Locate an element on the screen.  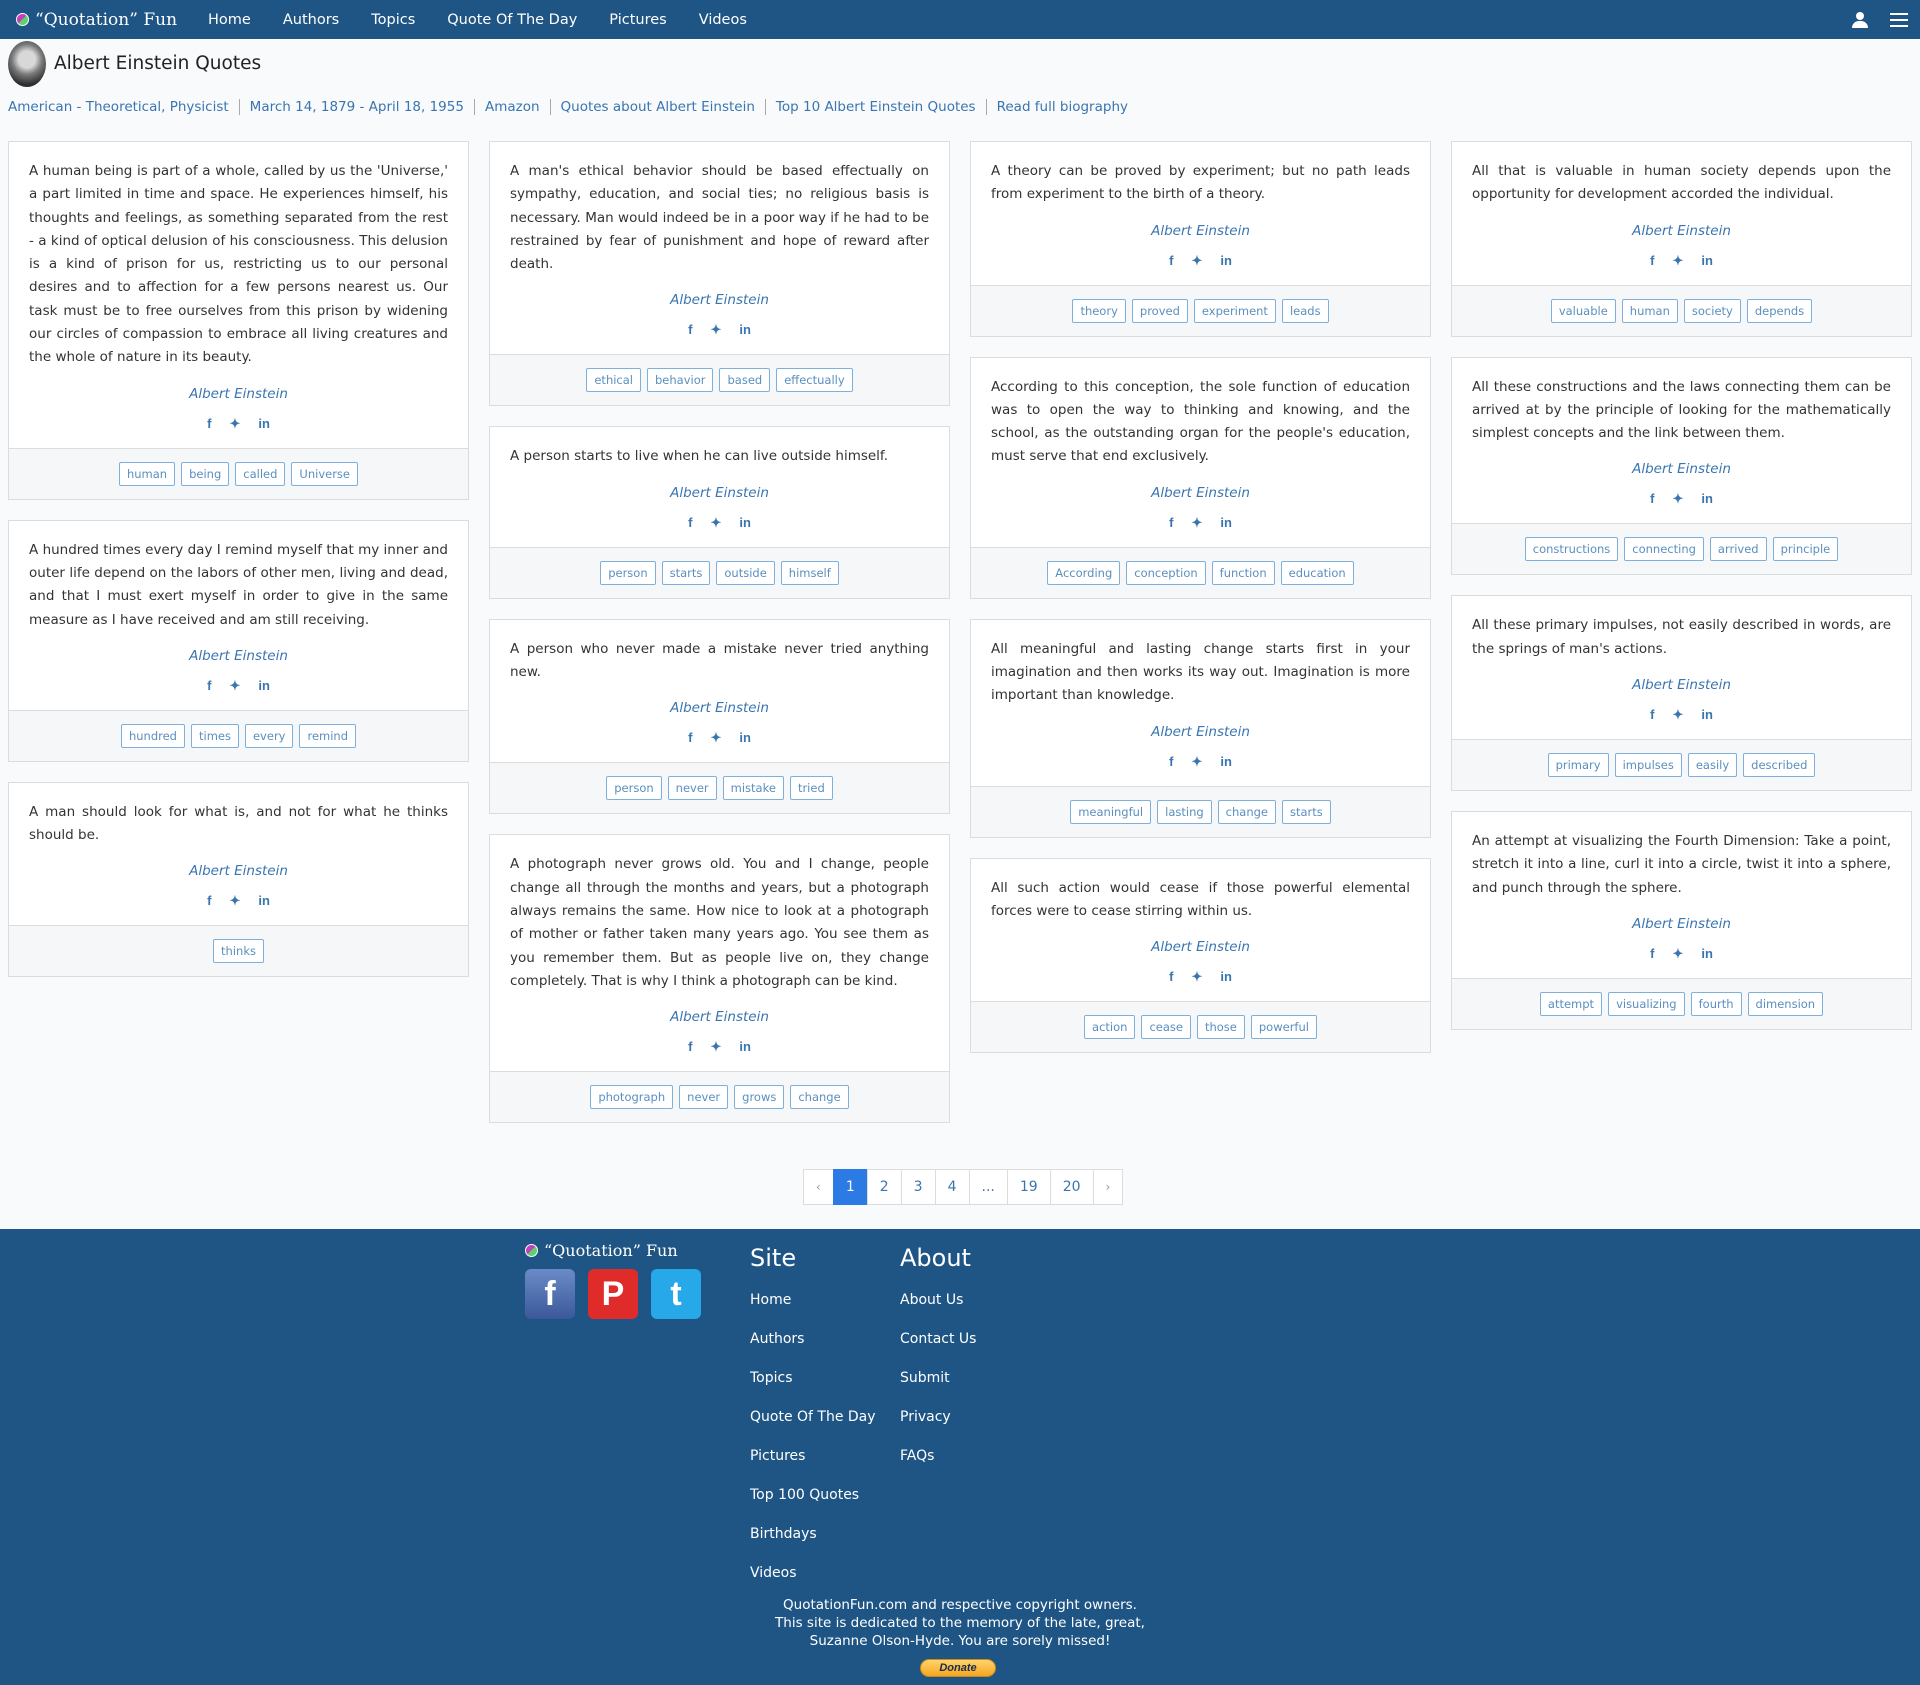
tag: easily is located at coordinates (1712, 765).